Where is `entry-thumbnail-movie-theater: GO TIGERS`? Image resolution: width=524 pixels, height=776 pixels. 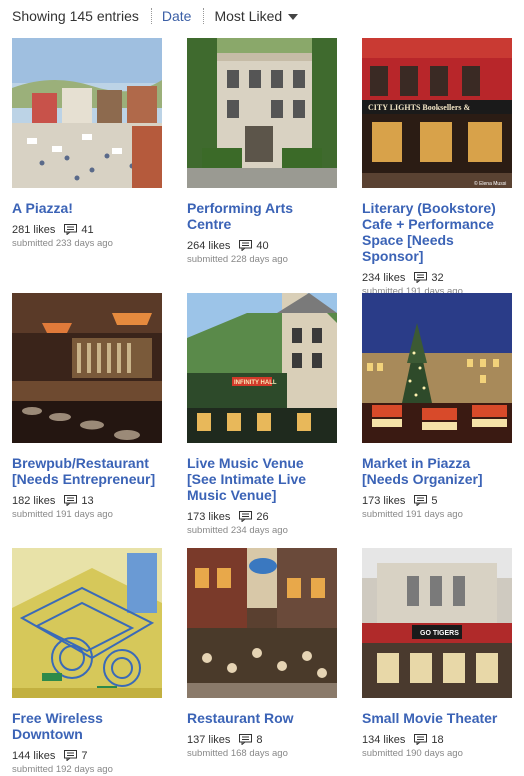
entry-thumbnail-movie-theater: GO TIGERS is located at coordinates (437, 623).